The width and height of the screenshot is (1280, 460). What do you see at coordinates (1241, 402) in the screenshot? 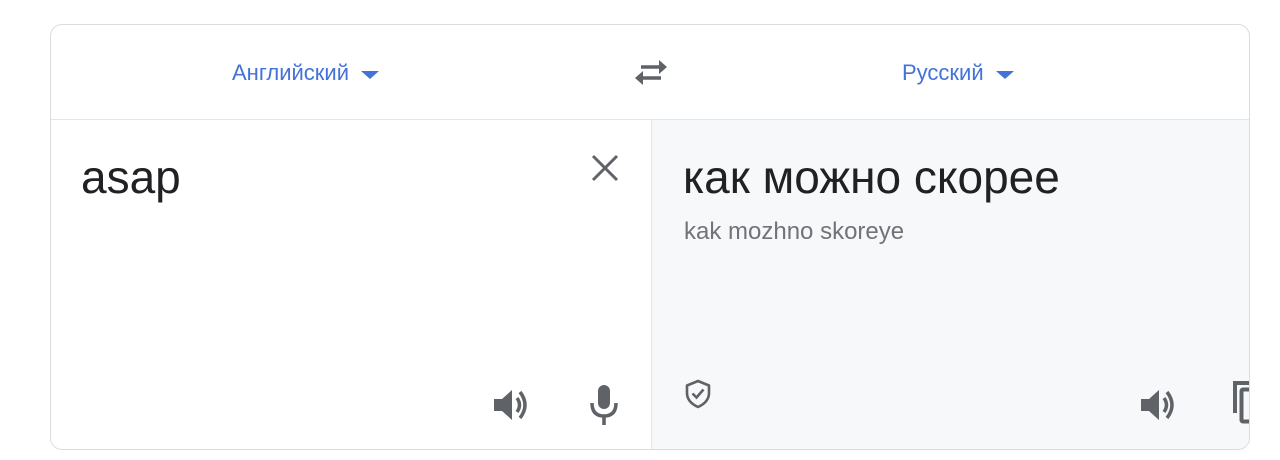
I see `copy-icon` at bounding box center [1241, 402].